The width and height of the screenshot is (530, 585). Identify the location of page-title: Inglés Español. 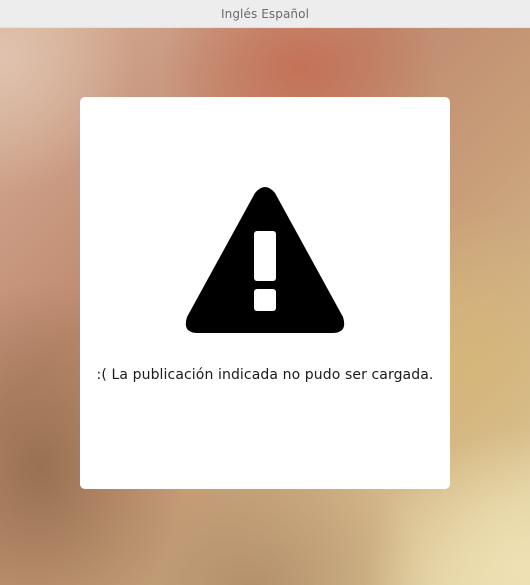
(265, 13).